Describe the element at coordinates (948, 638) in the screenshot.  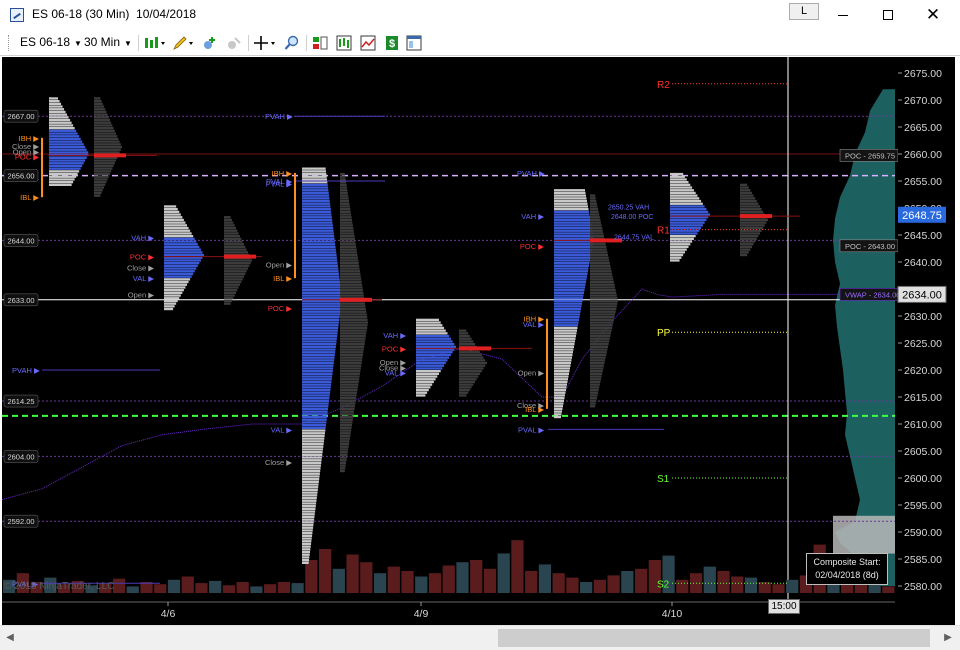
I see `scroll-right-arrow-icon: ▶` at that location.